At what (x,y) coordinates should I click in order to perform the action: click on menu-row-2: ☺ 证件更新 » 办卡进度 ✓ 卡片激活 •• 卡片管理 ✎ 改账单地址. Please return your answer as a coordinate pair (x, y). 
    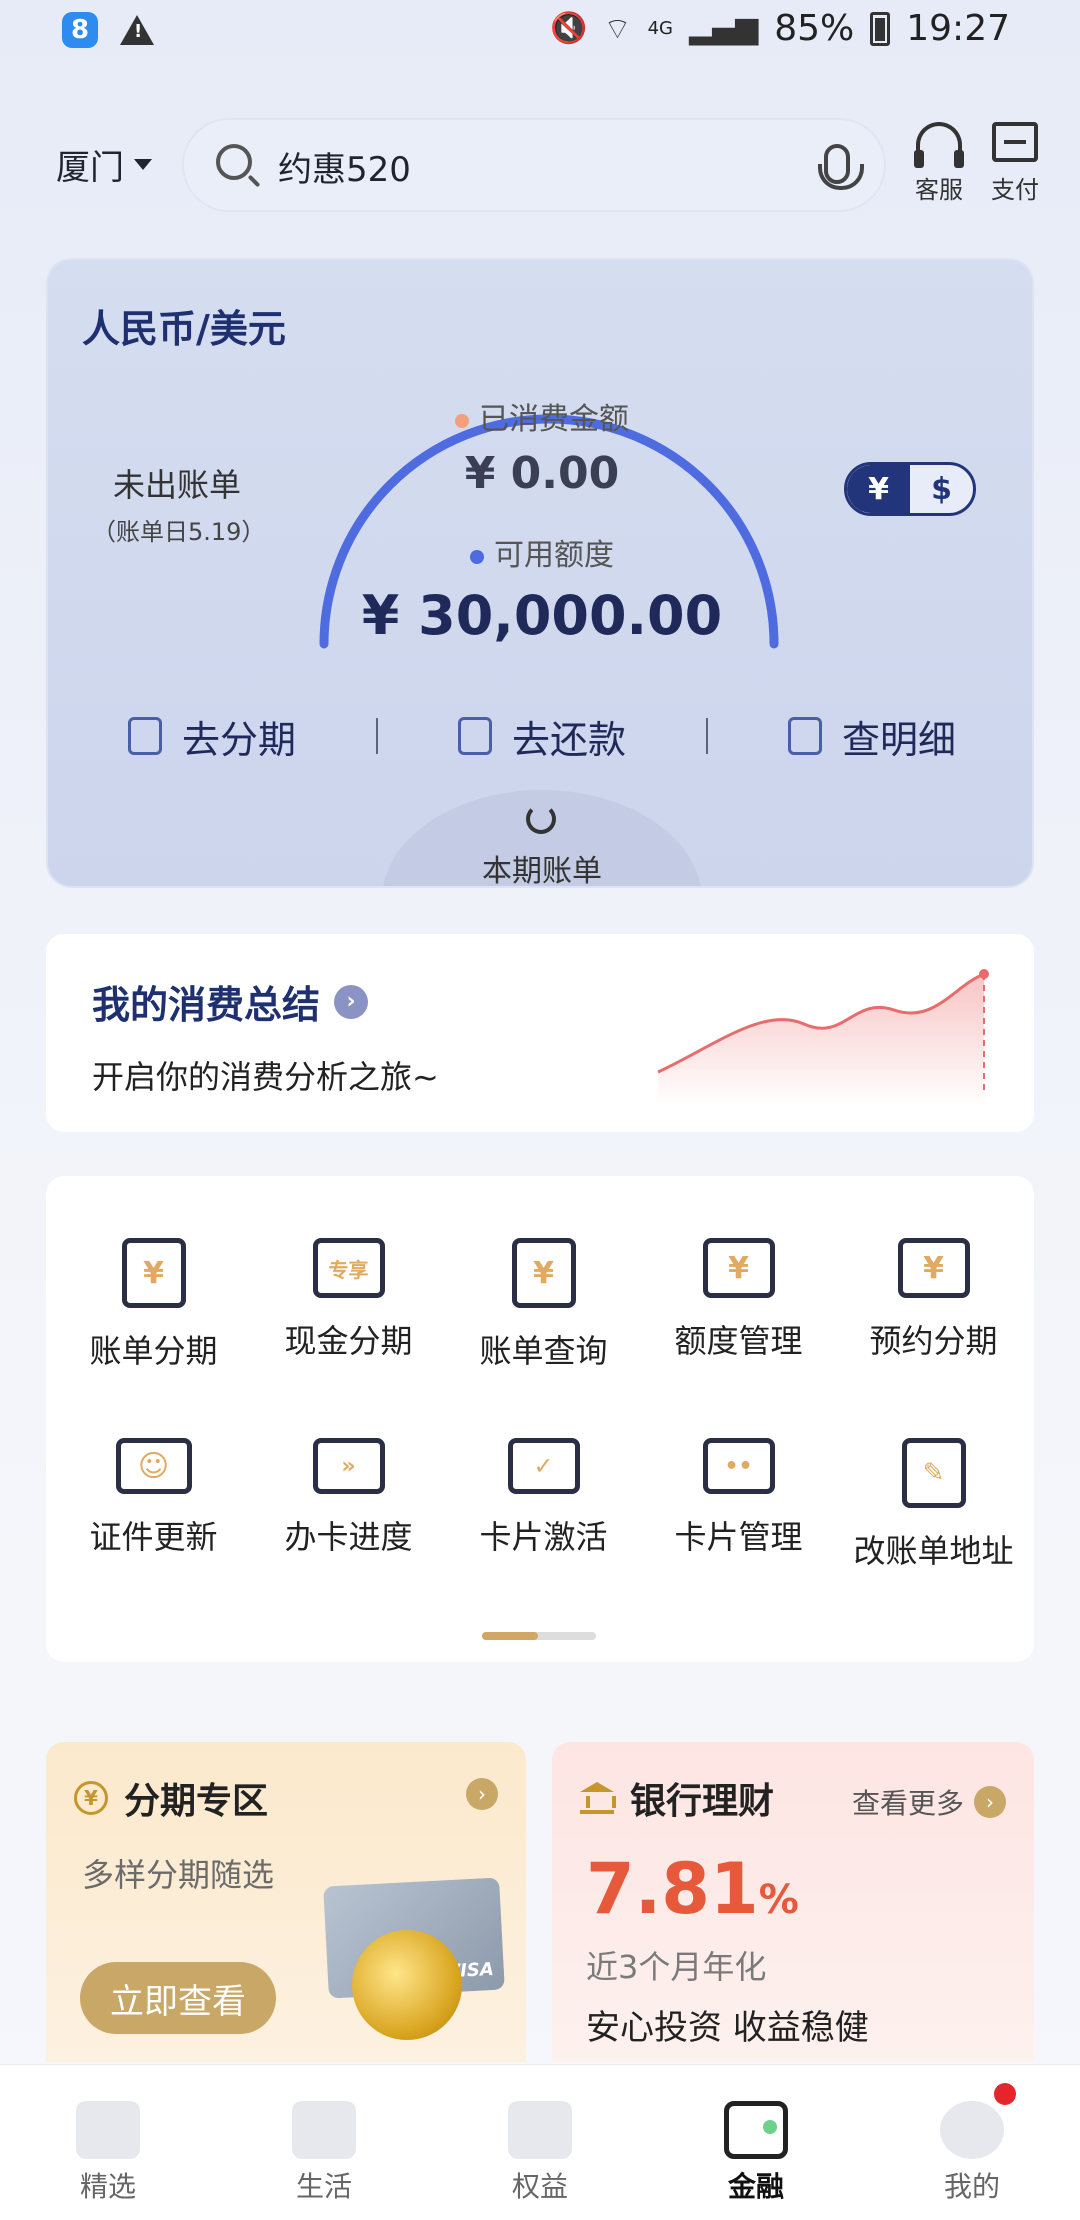
    Looking at the image, I should click on (540, 1505).